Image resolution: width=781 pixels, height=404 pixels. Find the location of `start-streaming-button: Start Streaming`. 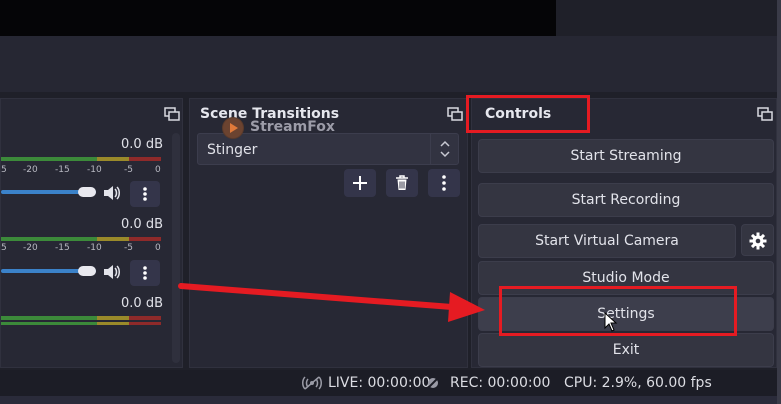

start-streaming-button: Start Streaming is located at coordinates (626, 156).